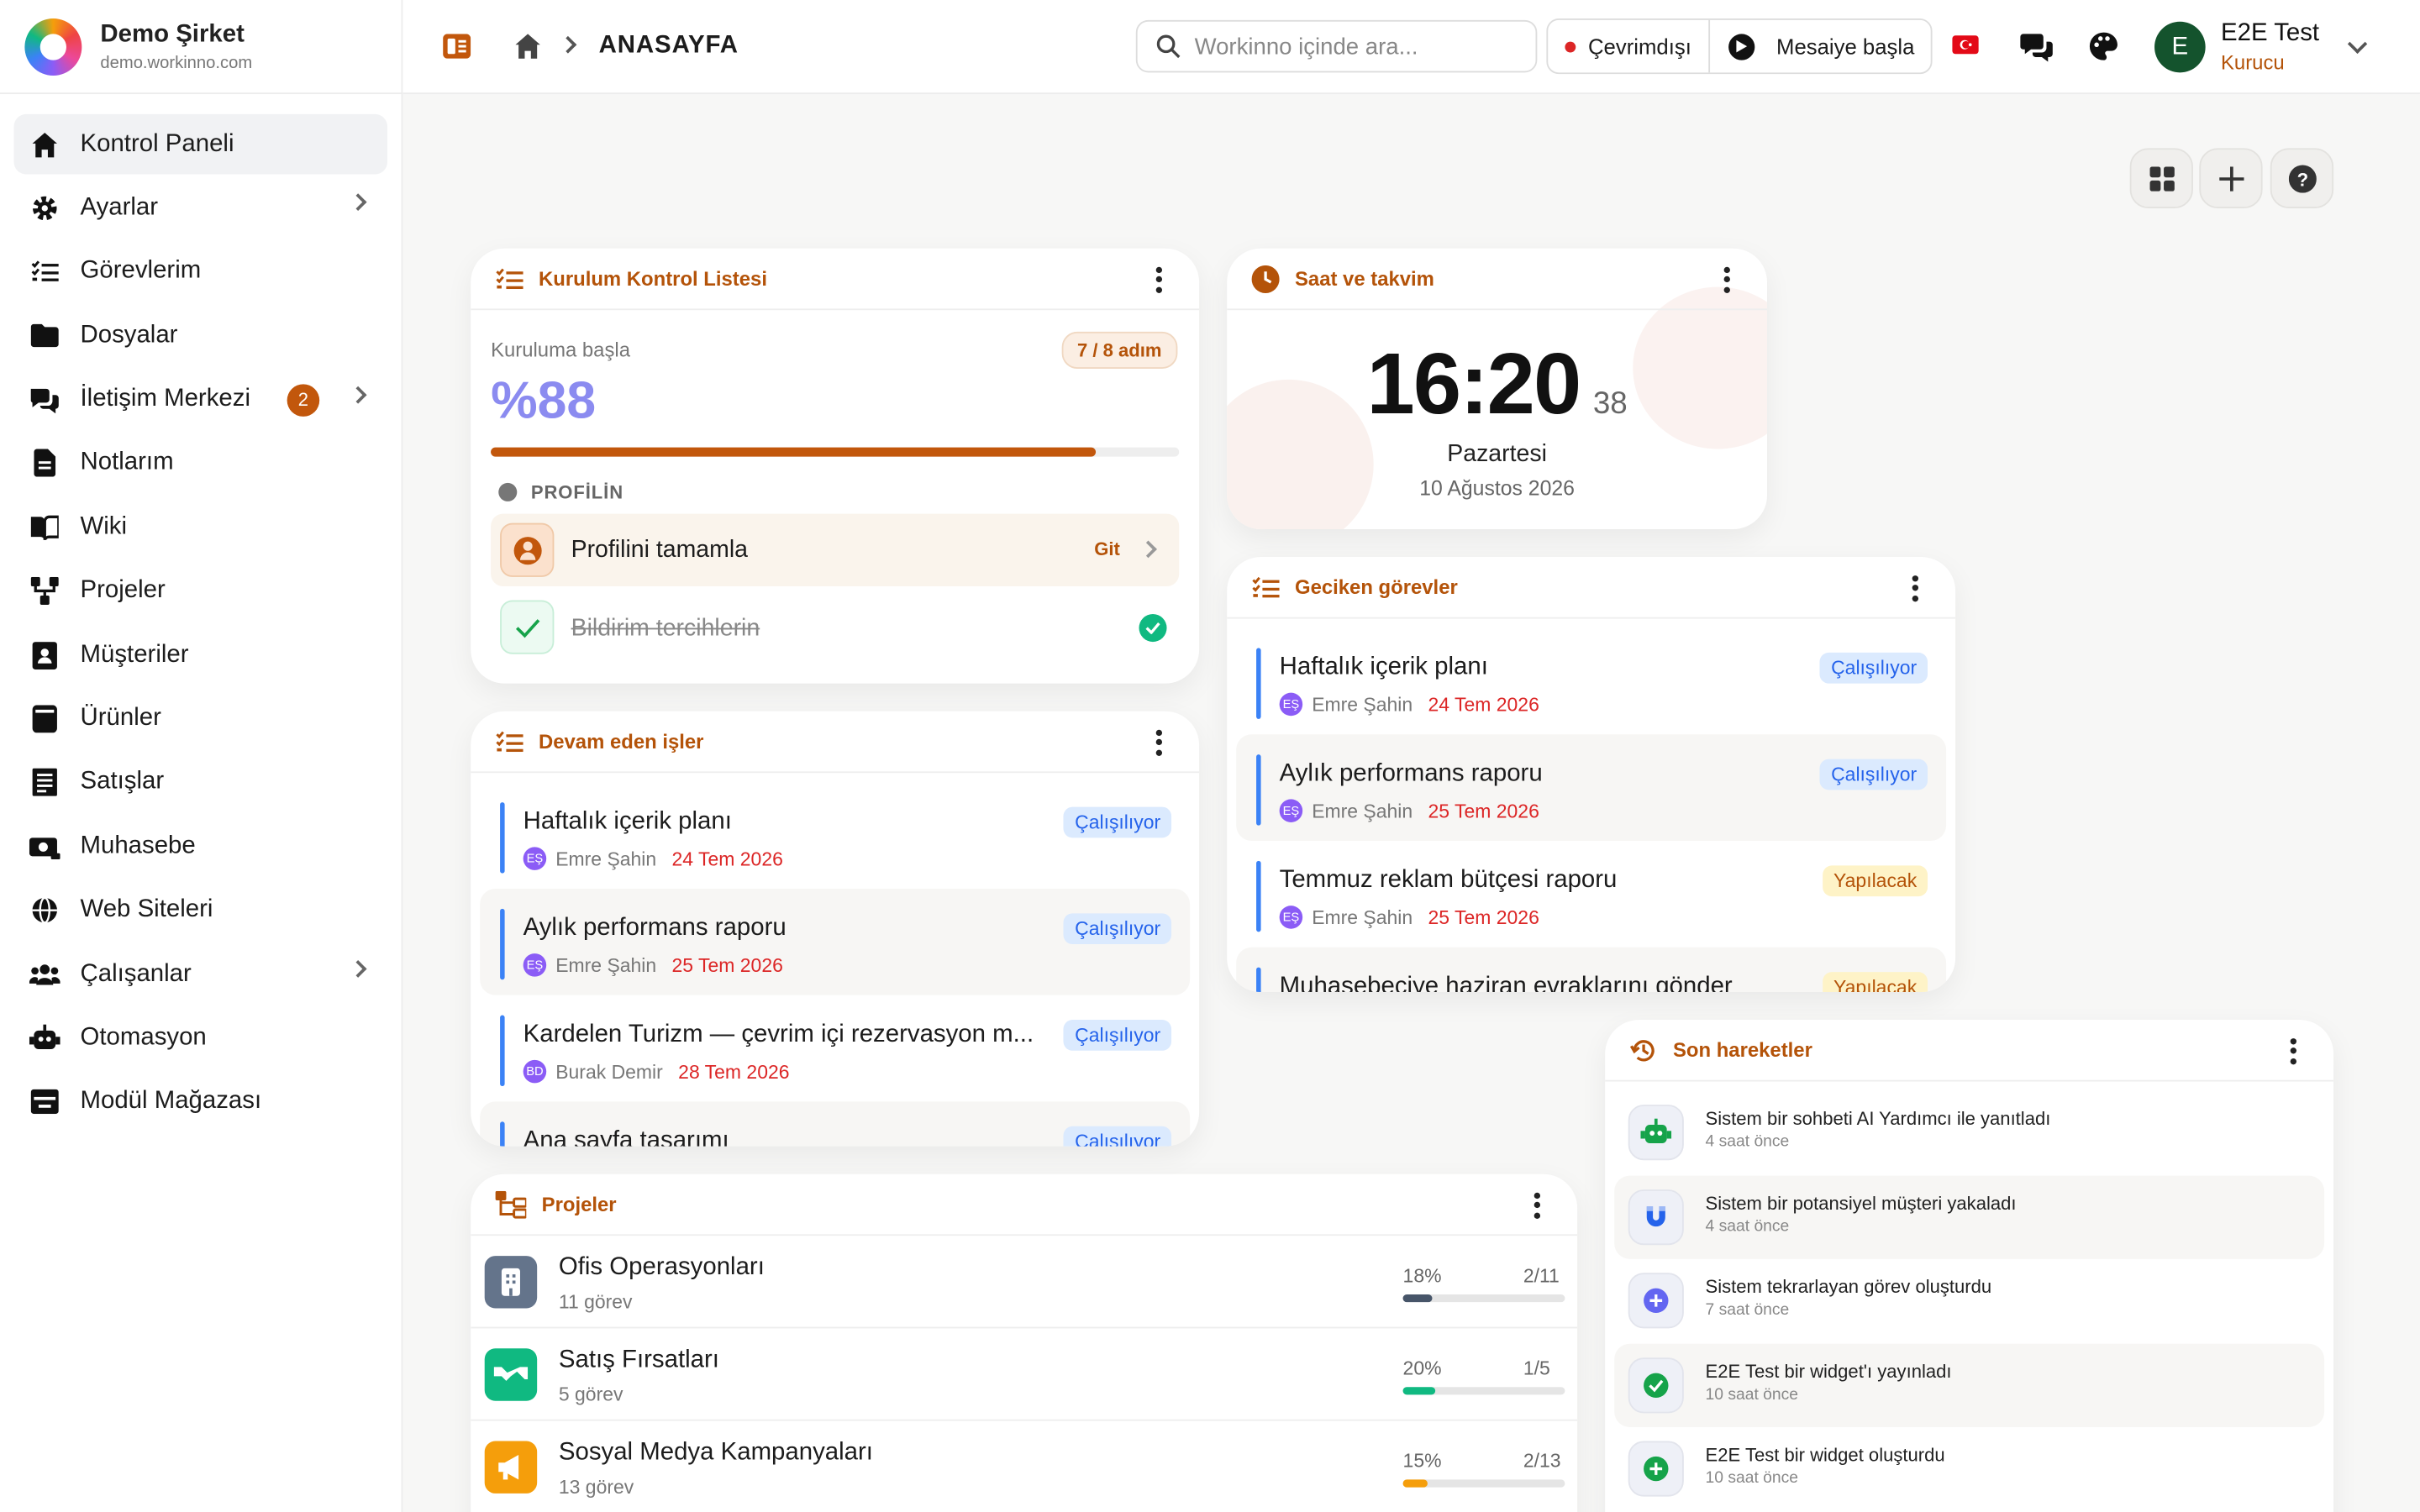 The width and height of the screenshot is (2420, 1512). What do you see at coordinates (1483, 704) in the screenshot?
I see `due-date: 24 Tem 2026` at bounding box center [1483, 704].